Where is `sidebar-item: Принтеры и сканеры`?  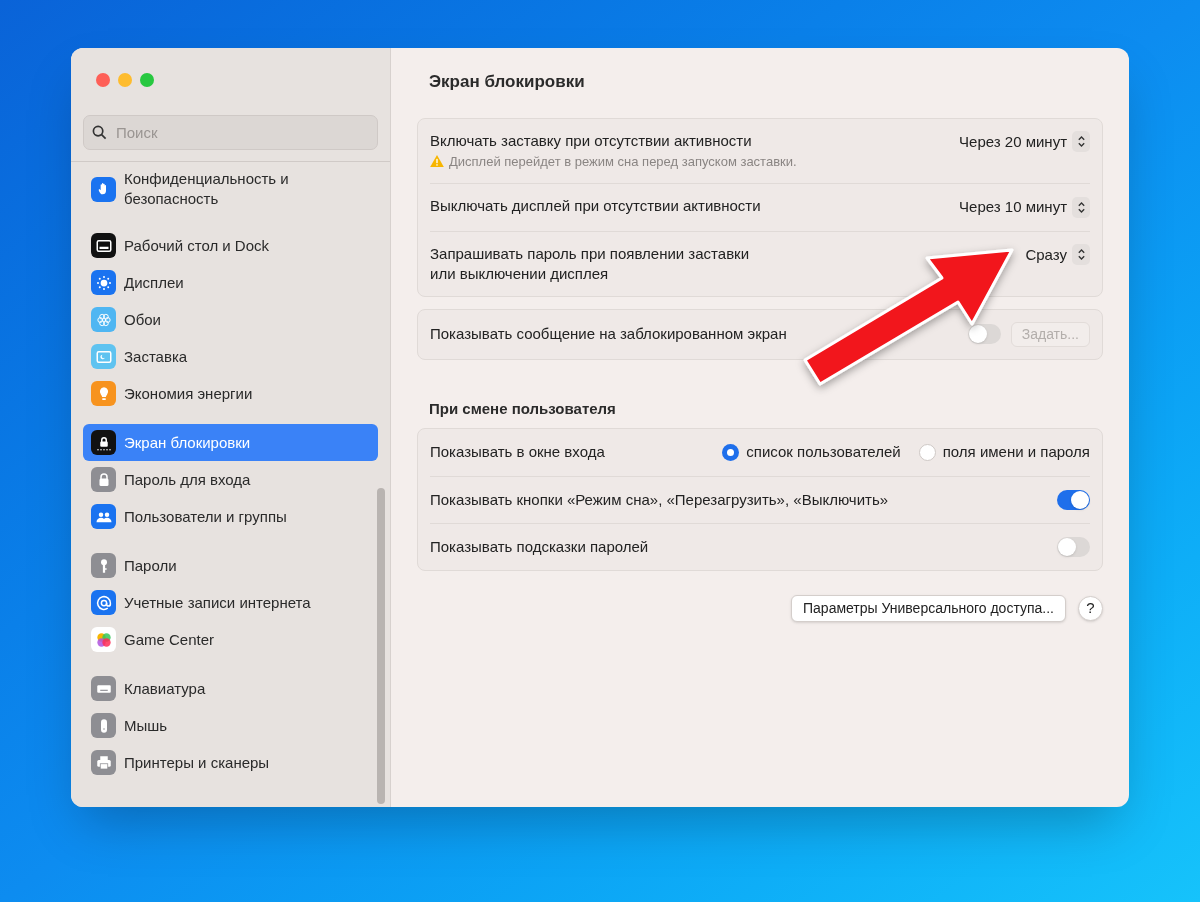 sidebar-item: Принтеры и сканеры is located at coordinates (230, 762).